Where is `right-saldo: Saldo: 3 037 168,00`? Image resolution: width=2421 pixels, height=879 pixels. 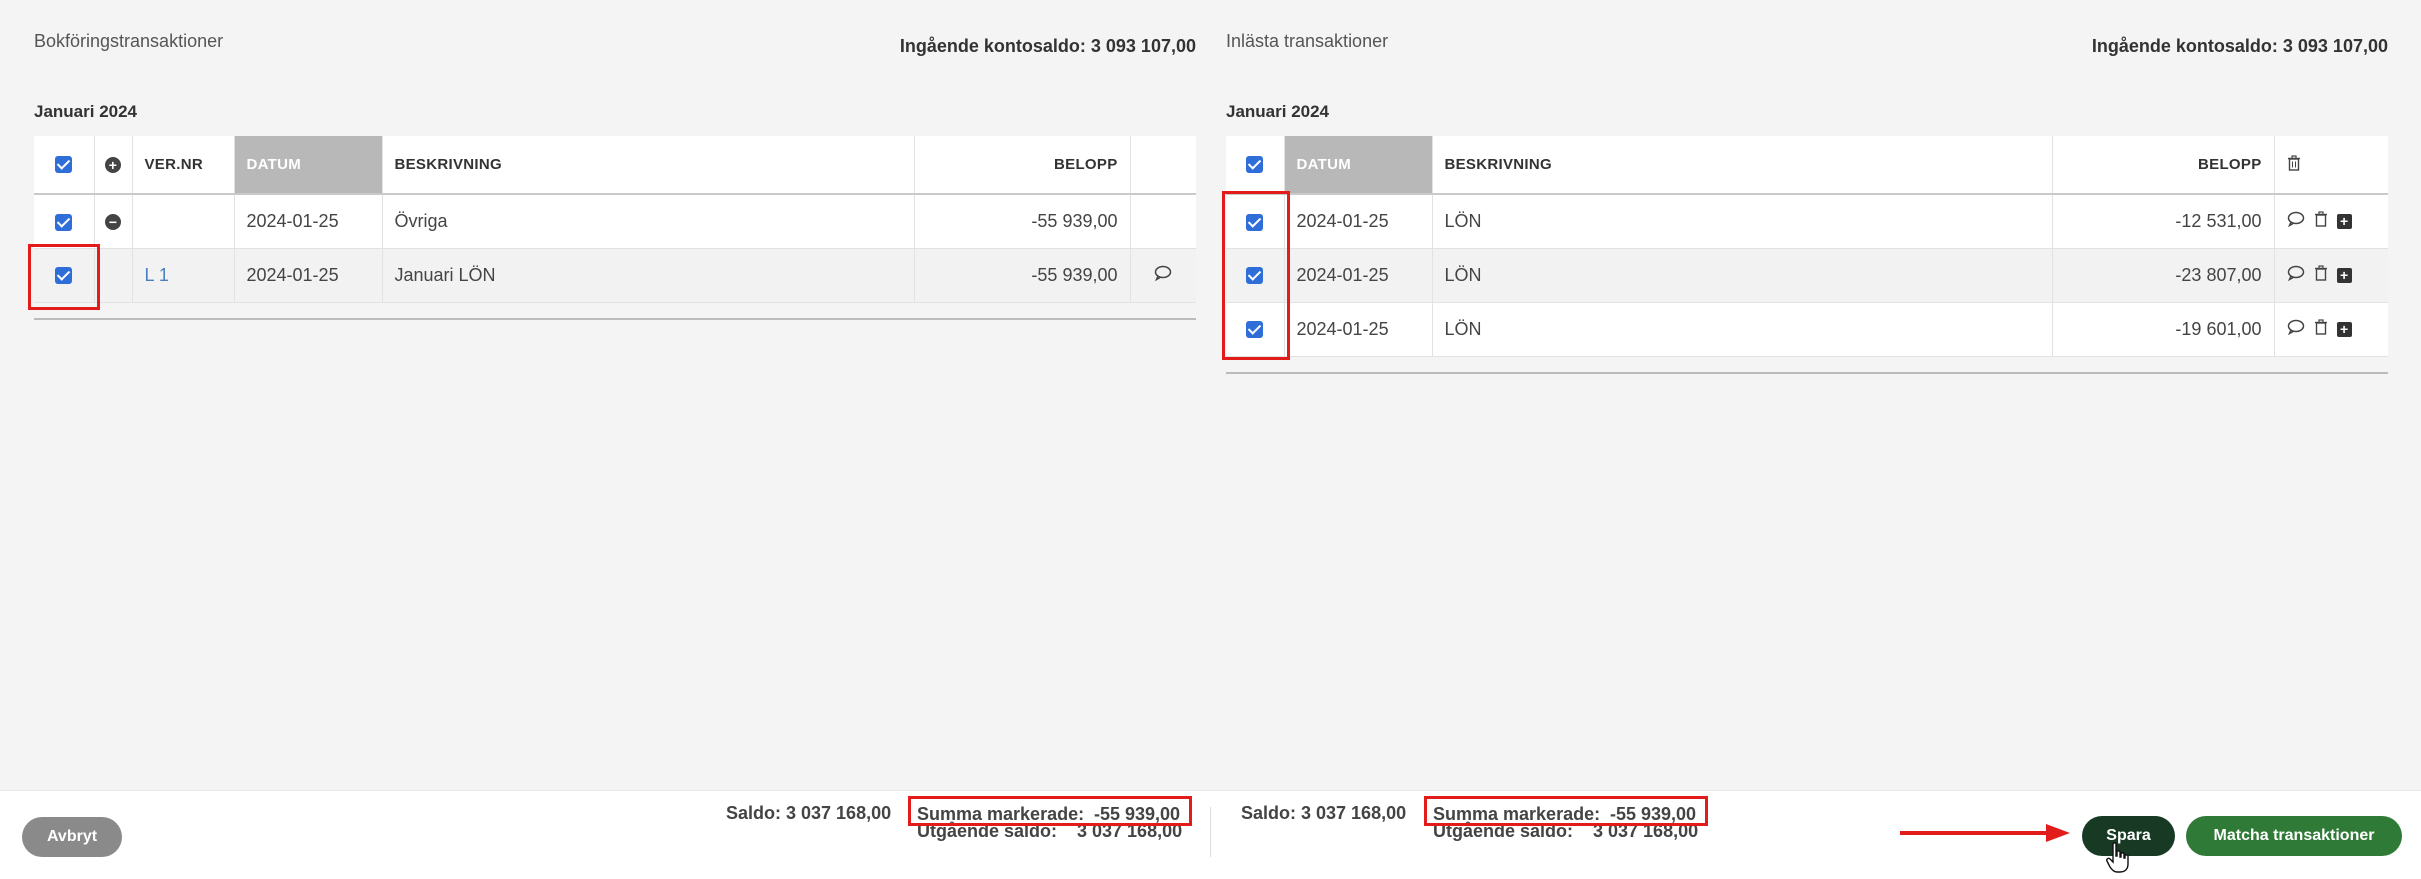 right-saldo: Saldo: 3 037 168,00 is located at coordinates (1324, 813).